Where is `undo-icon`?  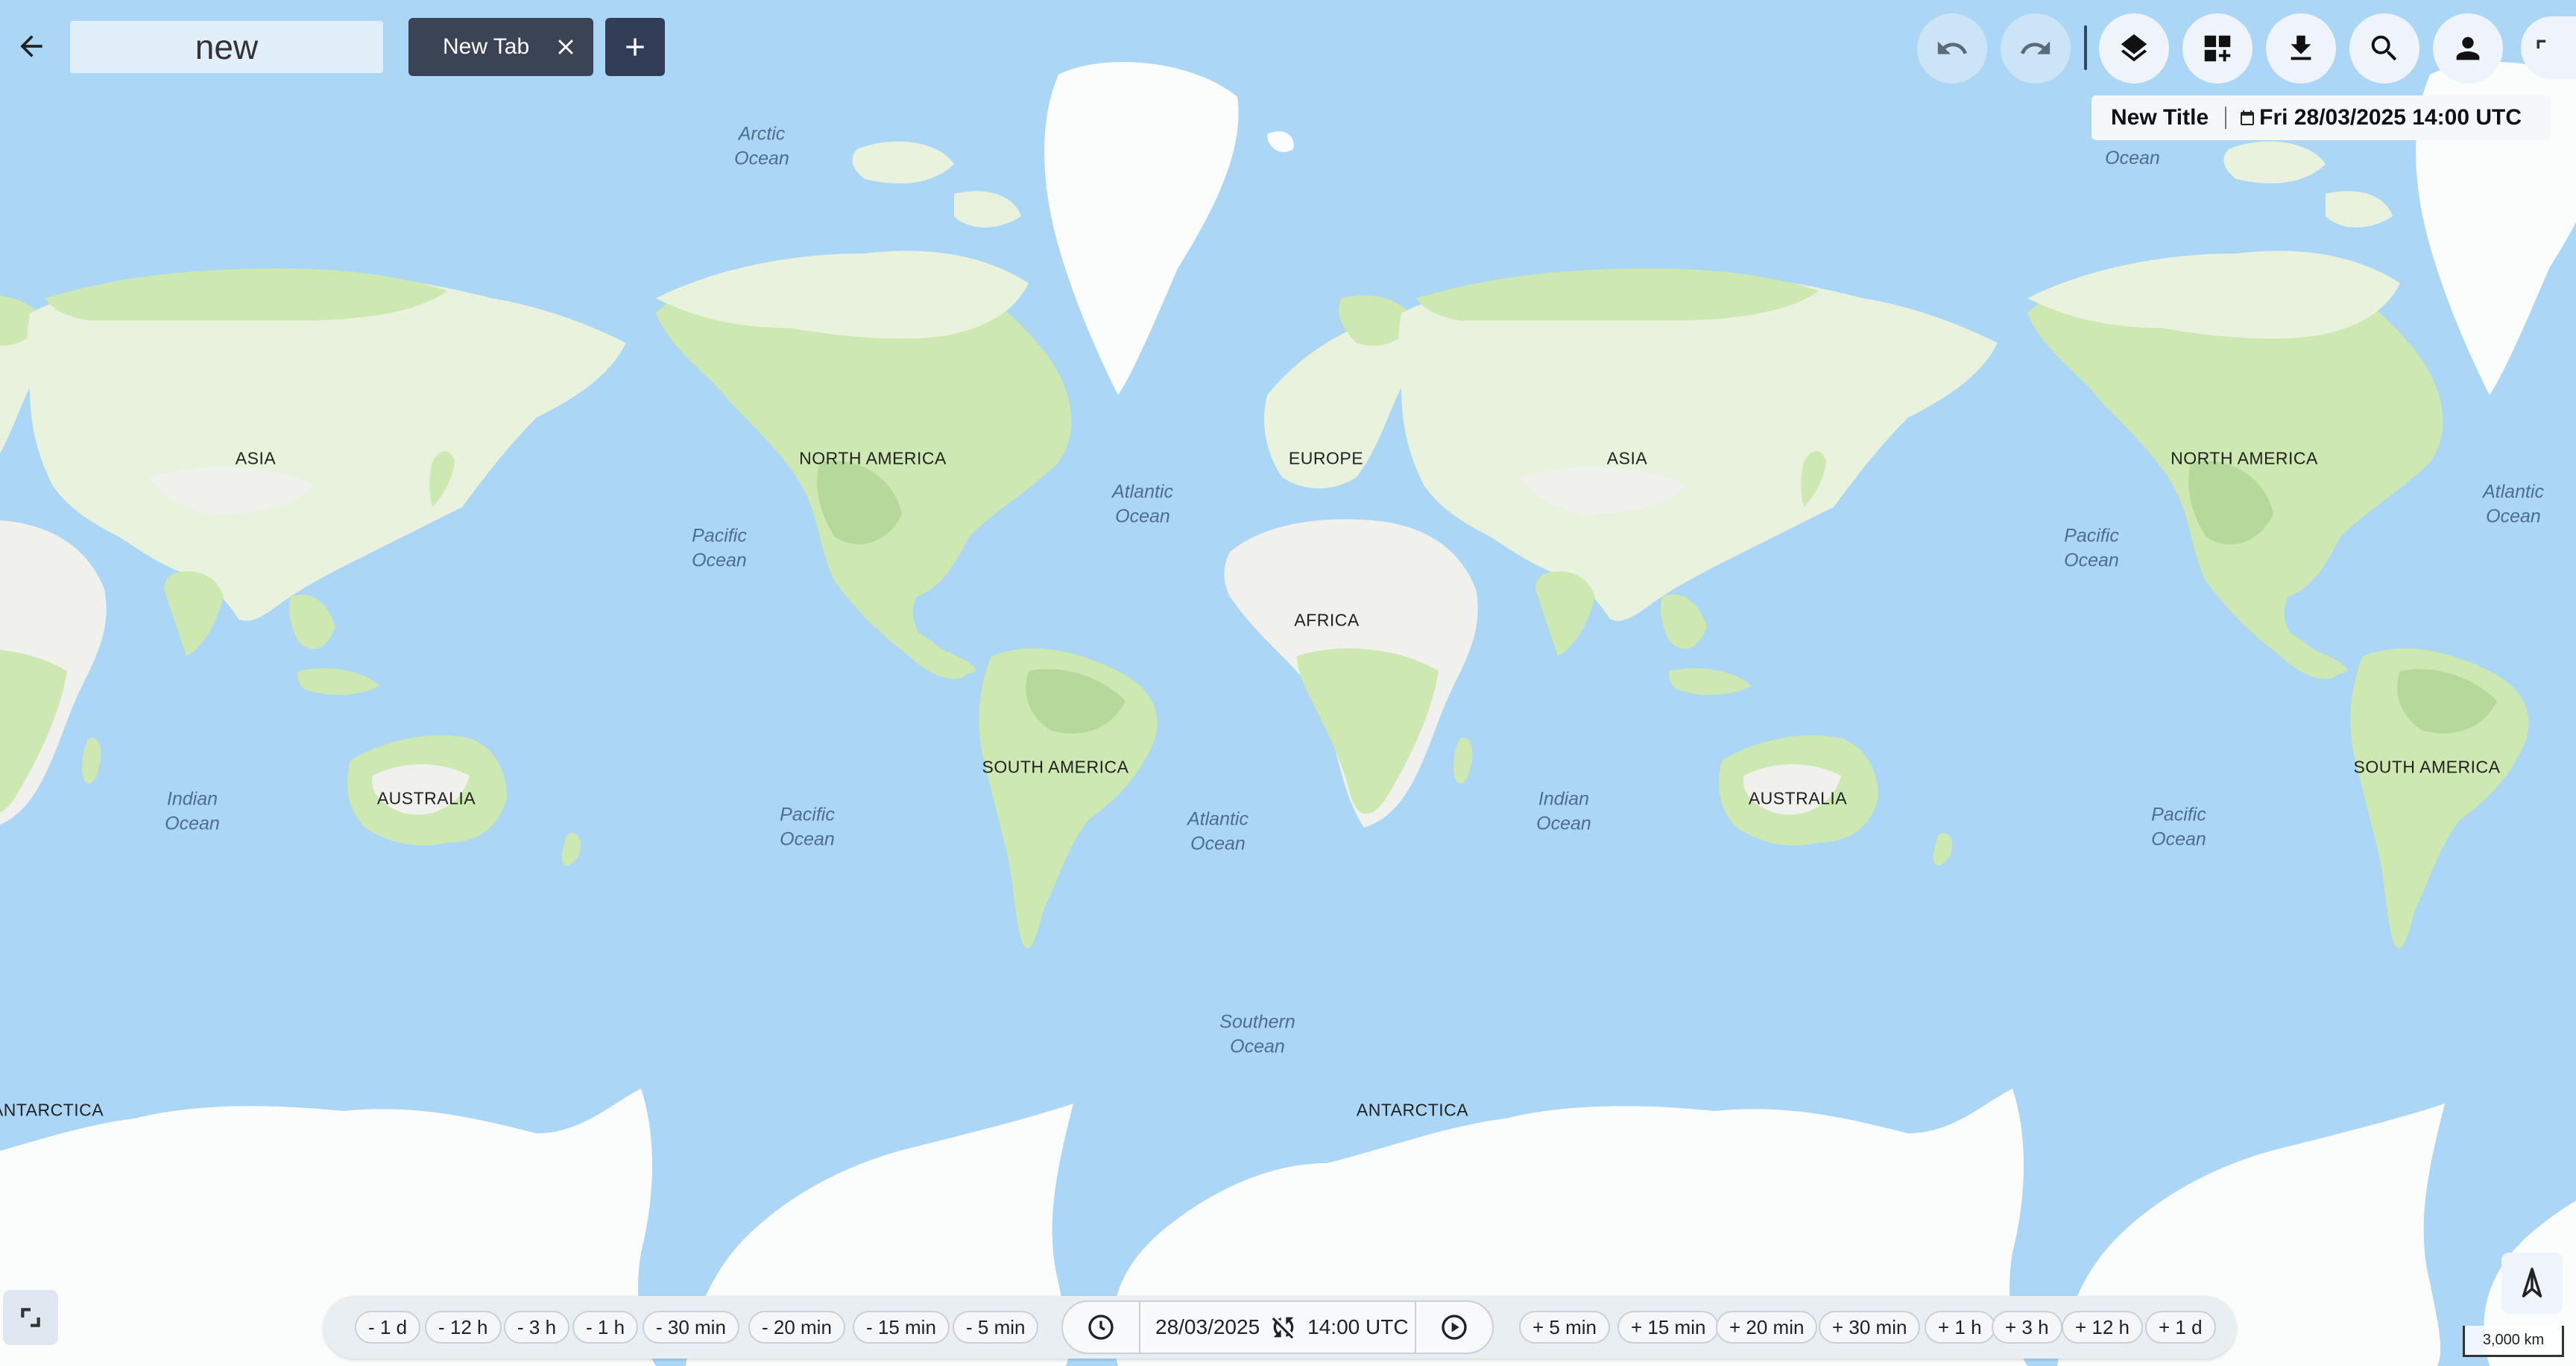
undo-icon is located at coordinates (1952, 47).